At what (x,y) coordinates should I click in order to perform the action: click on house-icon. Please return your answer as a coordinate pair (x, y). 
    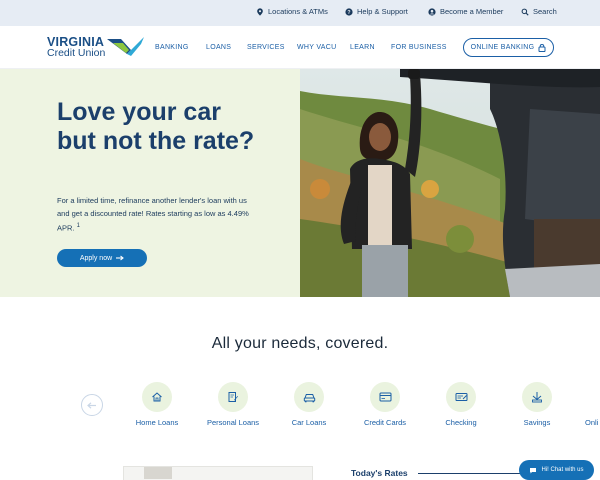
    Looking at the image, I should click on (157, 397).